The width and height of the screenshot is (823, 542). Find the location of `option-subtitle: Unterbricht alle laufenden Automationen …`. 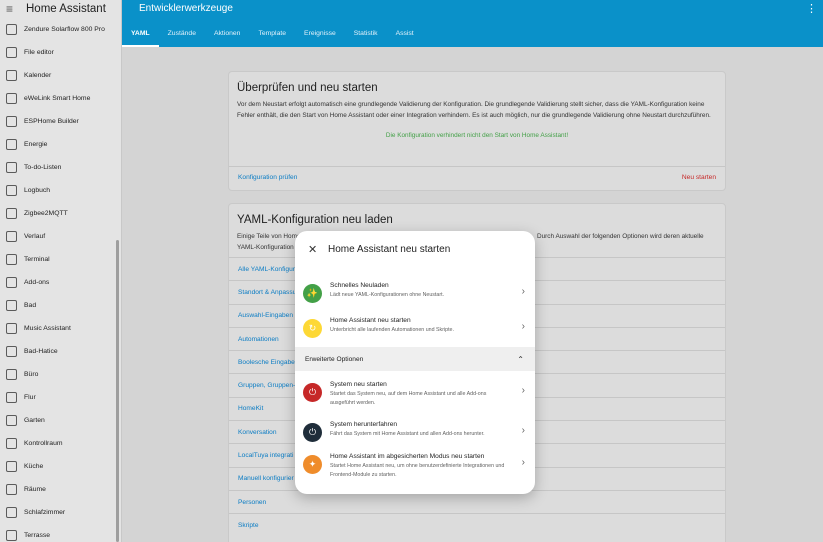

option-subtitle: Unterbricht alle laufenden Automationen … is located at coordinates (392, 330).